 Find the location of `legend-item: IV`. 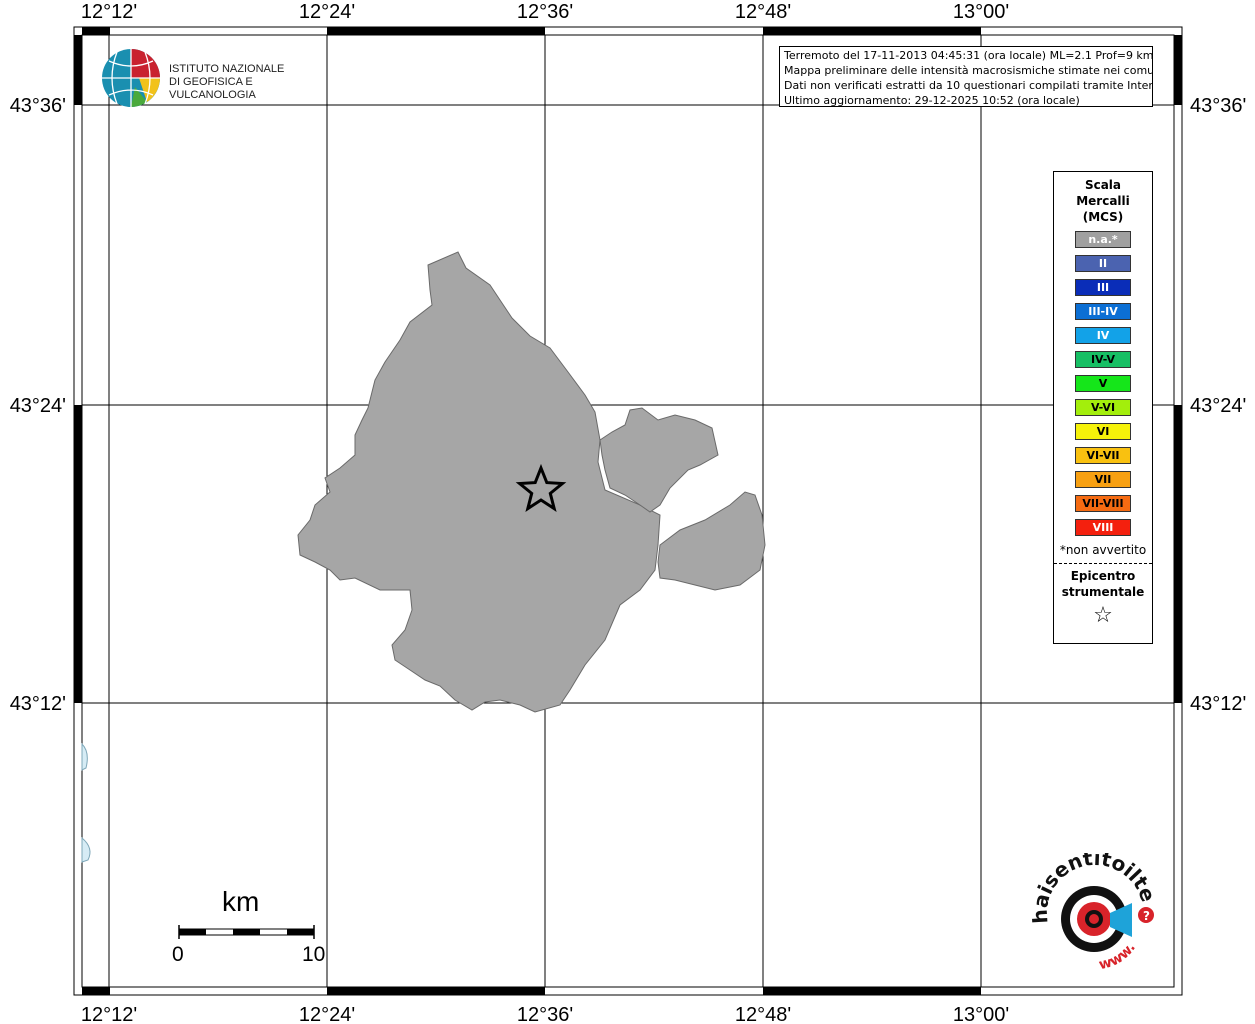

legend-item: IV is located at coordinates (1103, 335).